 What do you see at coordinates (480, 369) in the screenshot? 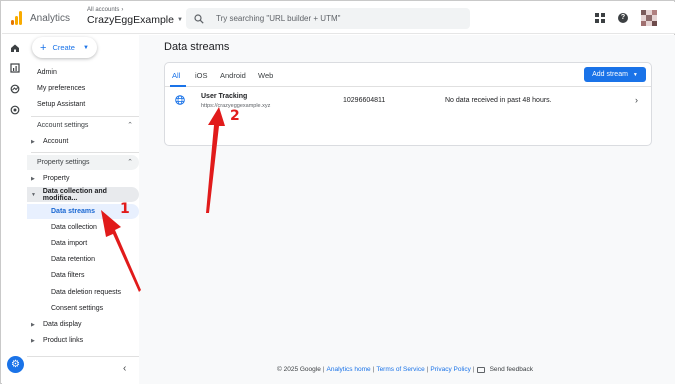
I see `feedback-icon` at bounding box center [480, 369].